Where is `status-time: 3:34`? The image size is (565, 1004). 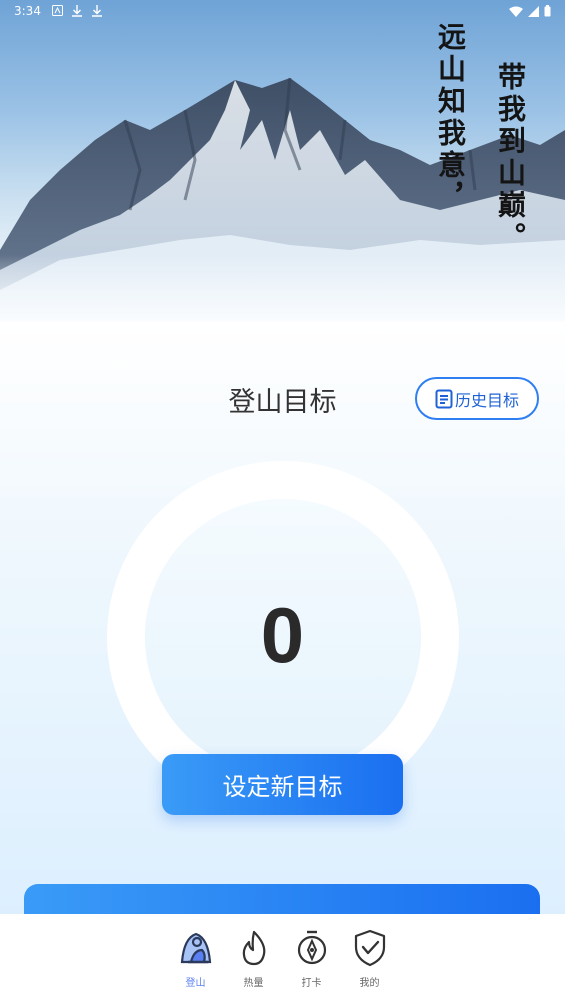 status-time: 3:34 is located at coordinates (27, 11).